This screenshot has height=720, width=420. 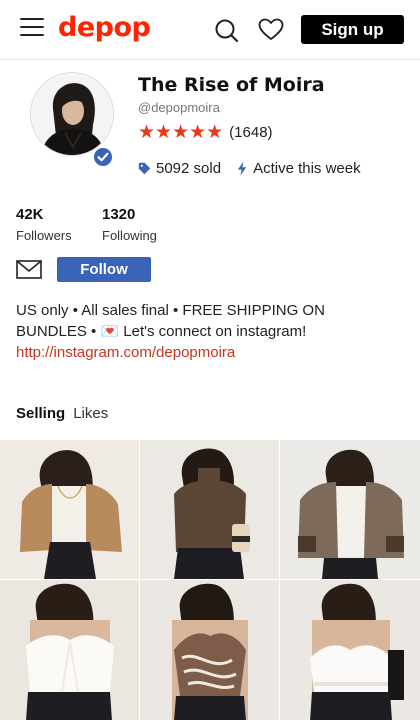 I want to click on follow-button: Follow, so click(x=104, y=269).